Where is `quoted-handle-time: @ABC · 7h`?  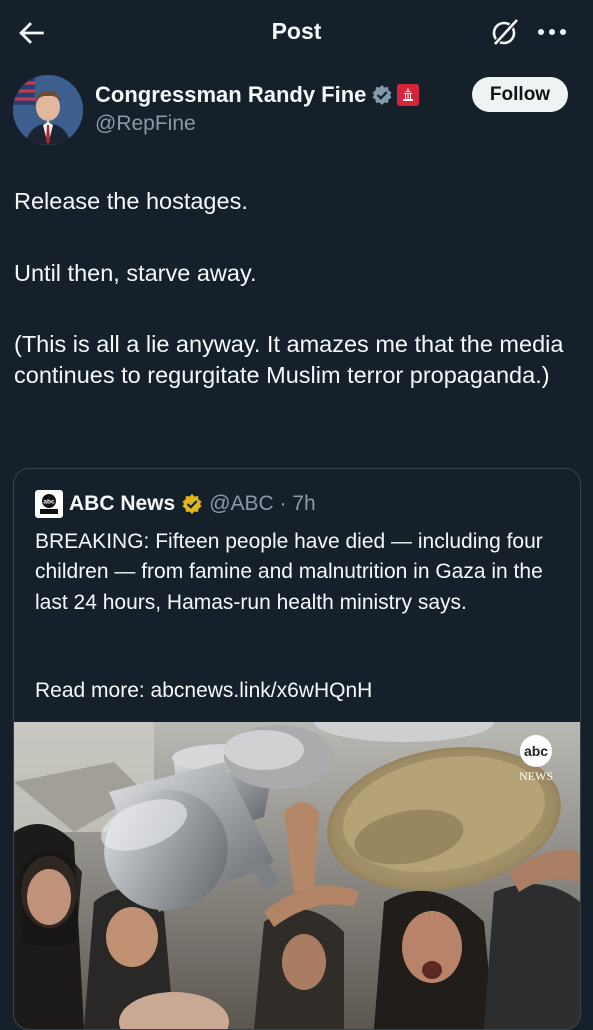 quoted-handle-time: @ABC · 7h is located at coordinates (262, 503).